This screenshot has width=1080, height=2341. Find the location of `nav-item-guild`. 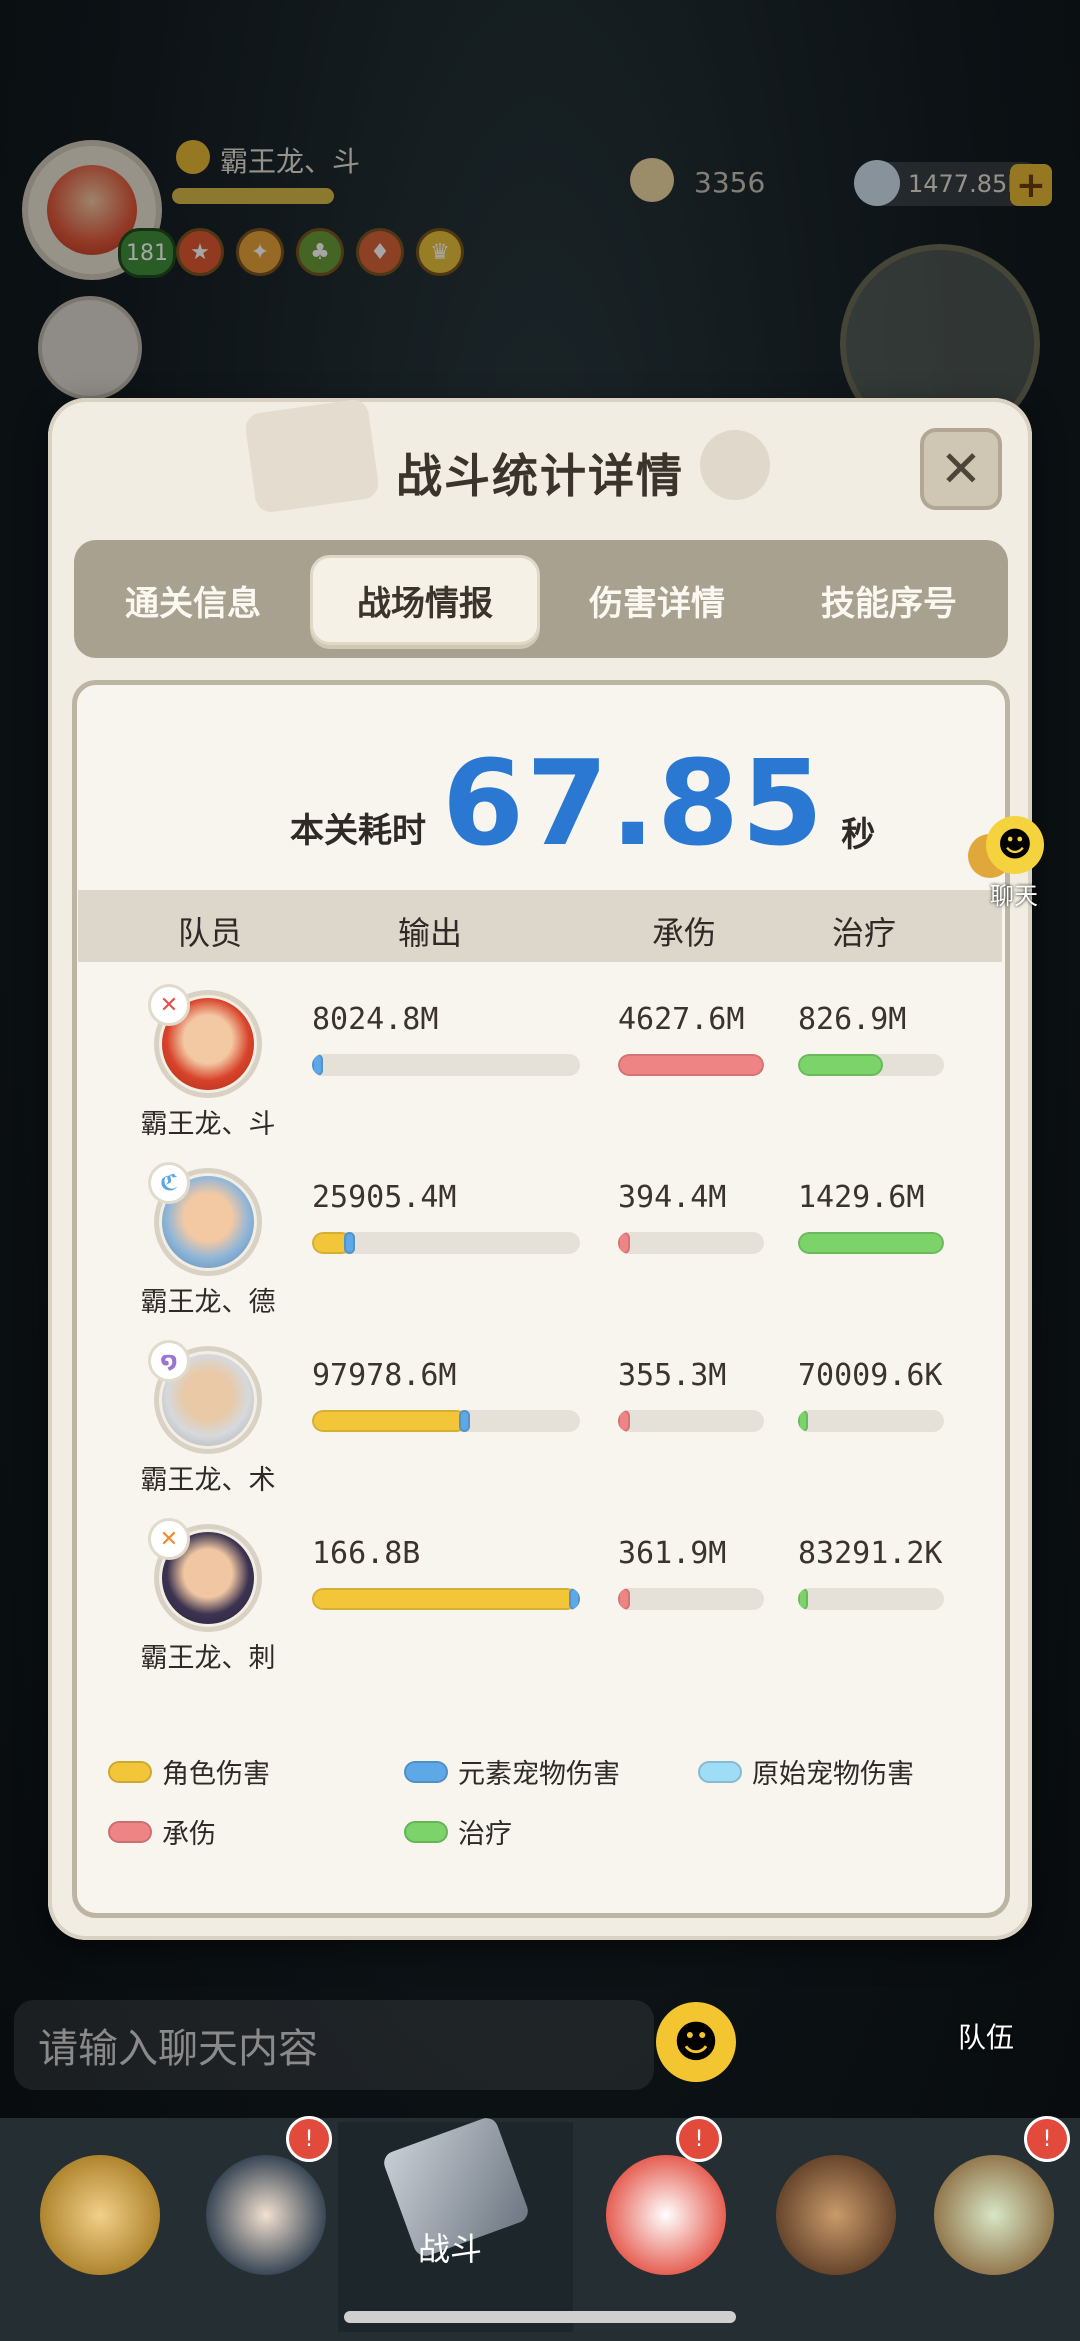

nav-item-guild is located at coordinates (836, 2215).